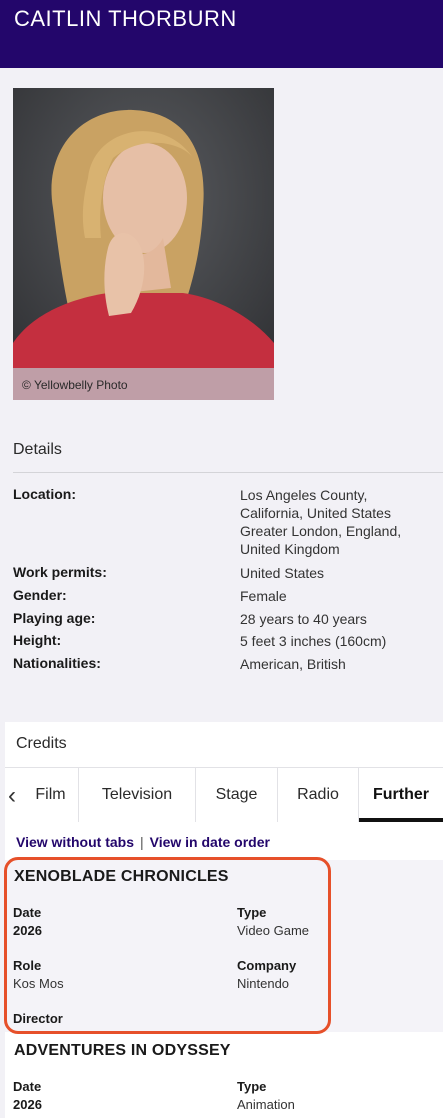  Describe the element at coordinates (12, 796) in the screenshot. I see `chevron-left-icon: ‹` at that location.